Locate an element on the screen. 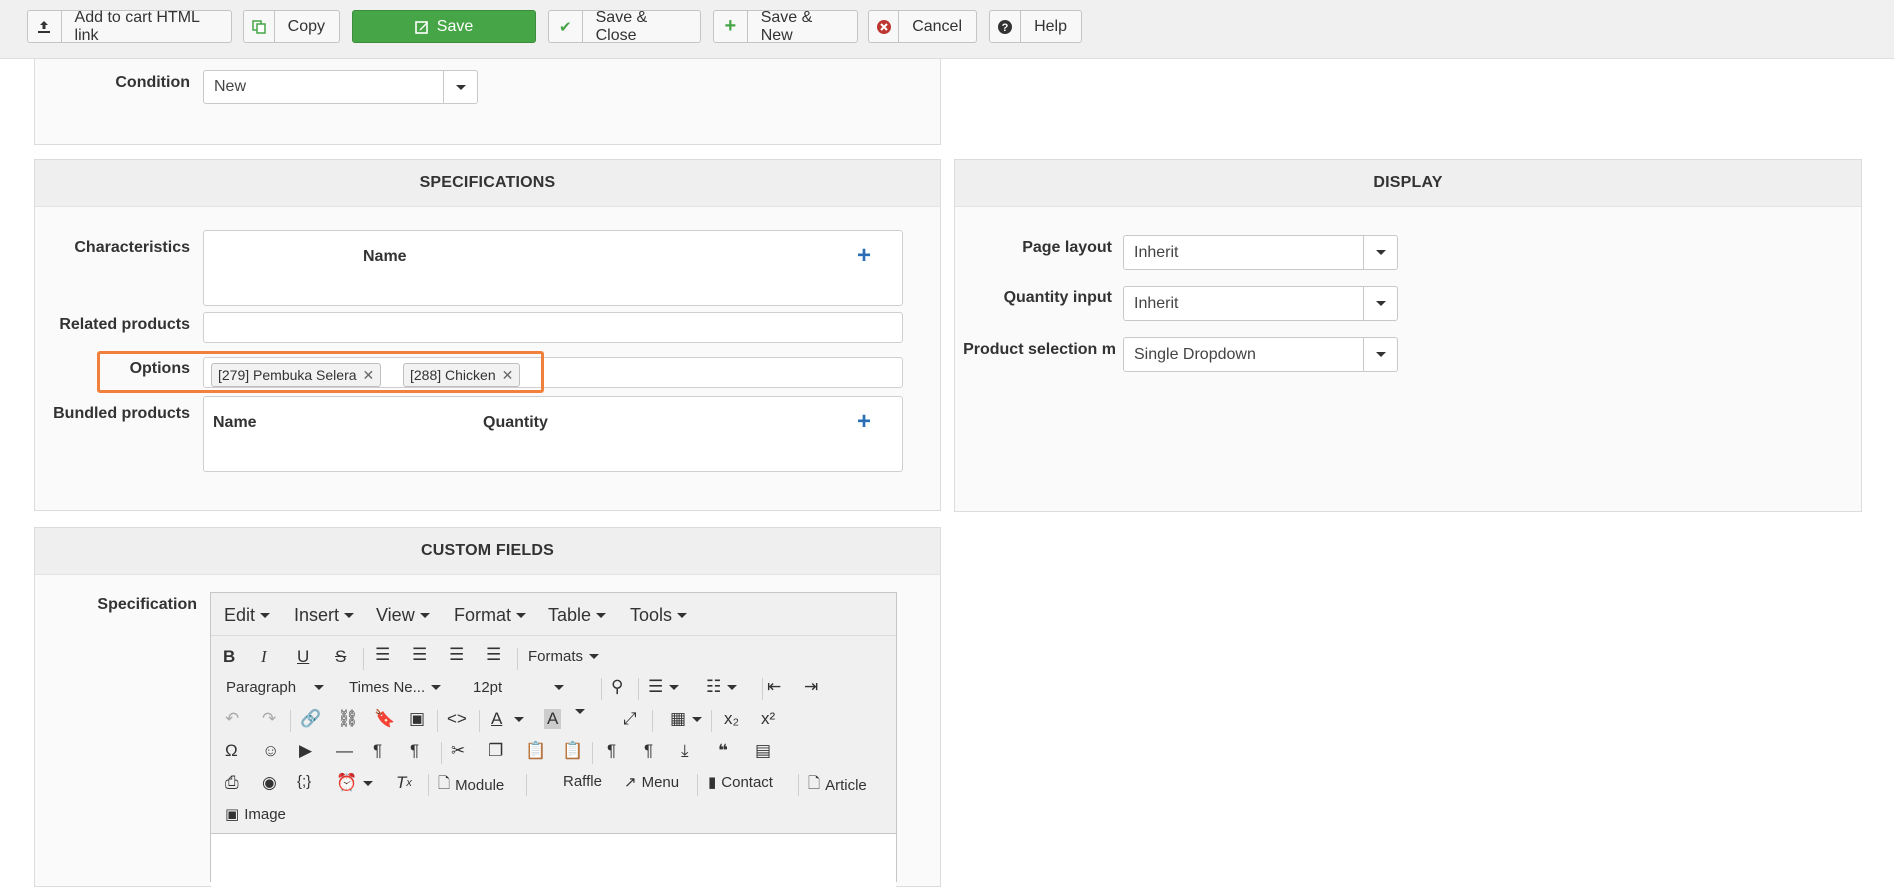 Image resolution: width=1894 pixels, height=893 pixels. horizontal-rule-icon: — is located at coordinates (344, 751).